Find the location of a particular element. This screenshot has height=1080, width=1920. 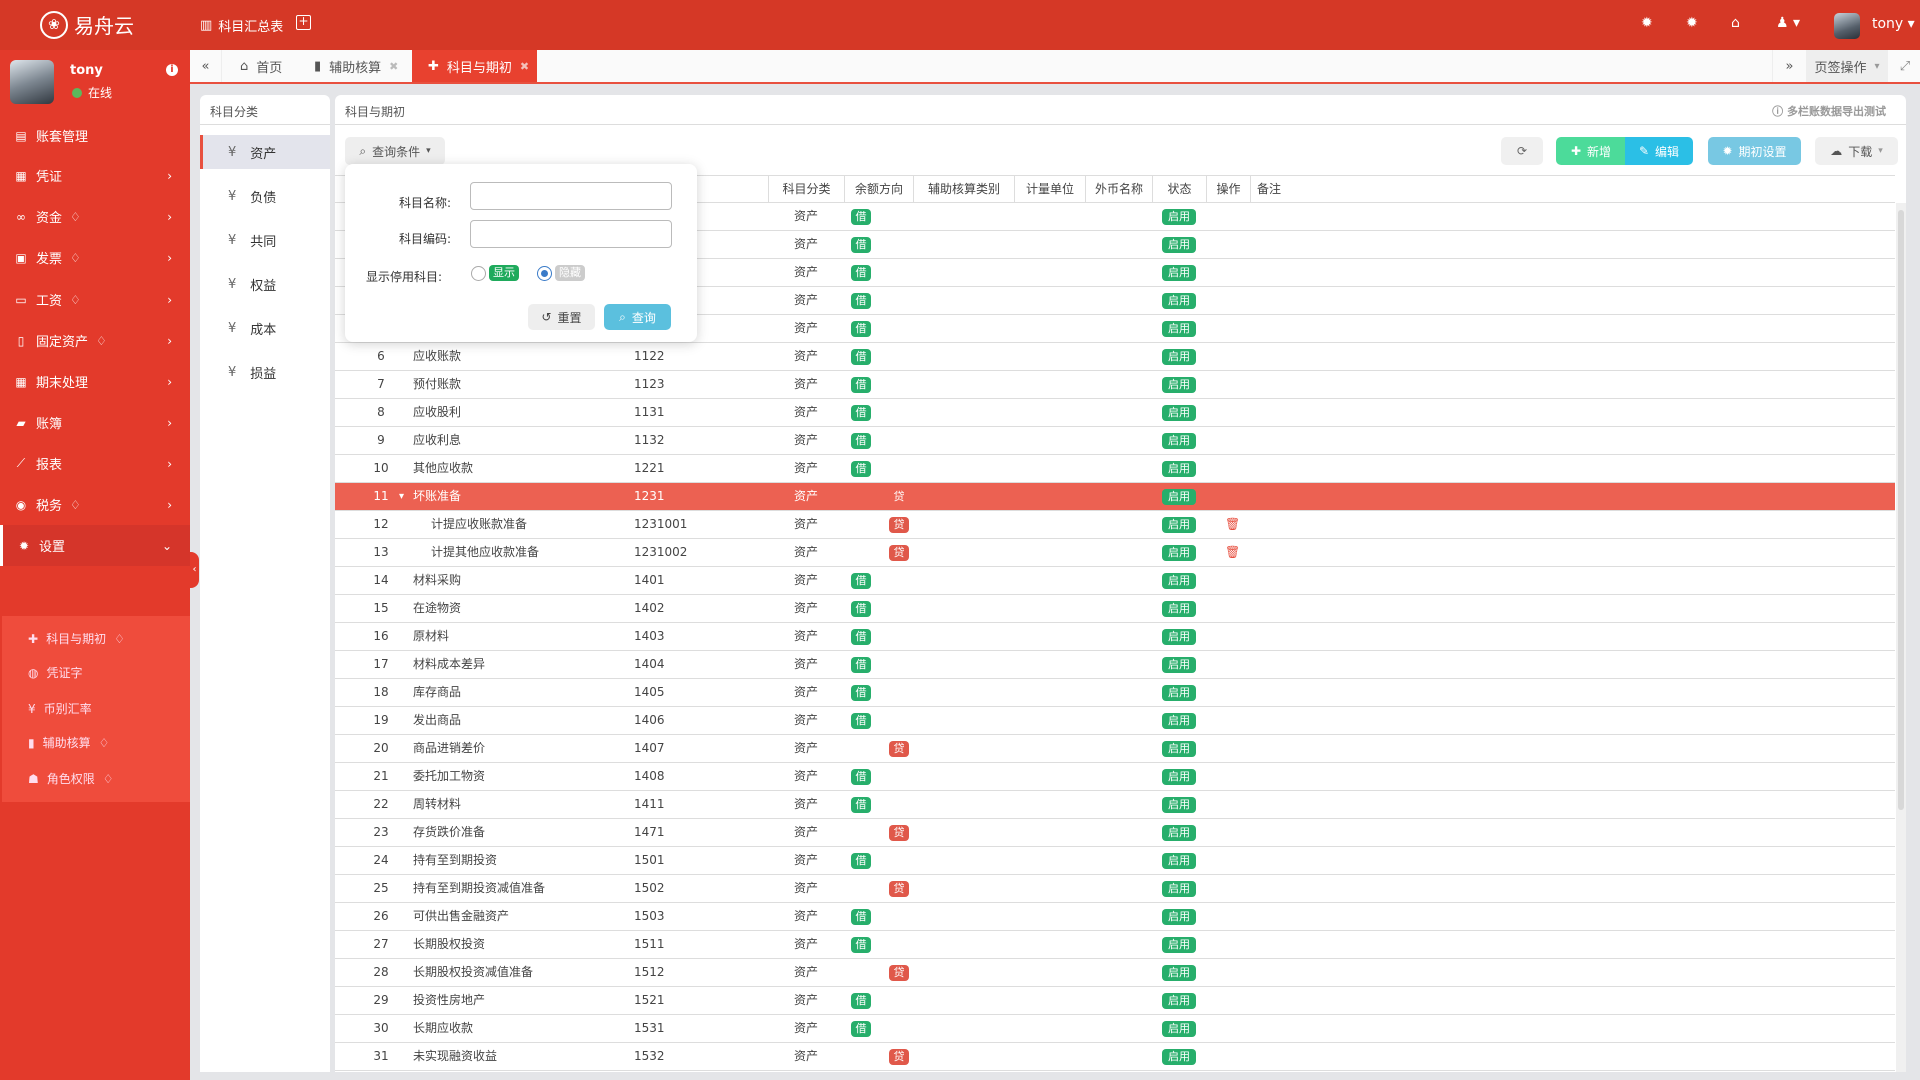

scrollbar-thumb is located at coordinates (1901, 510).